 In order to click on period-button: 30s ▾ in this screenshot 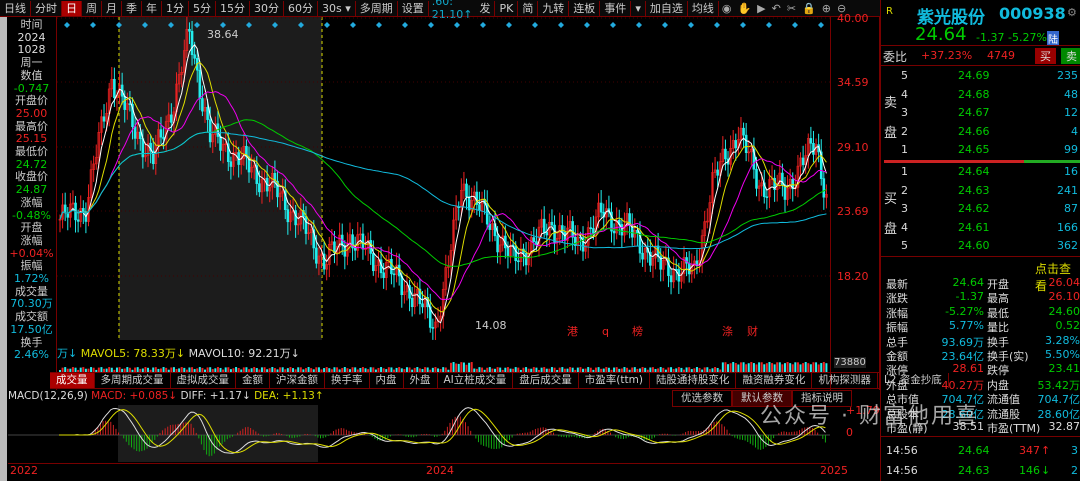, I will do `click(337, 8)`.